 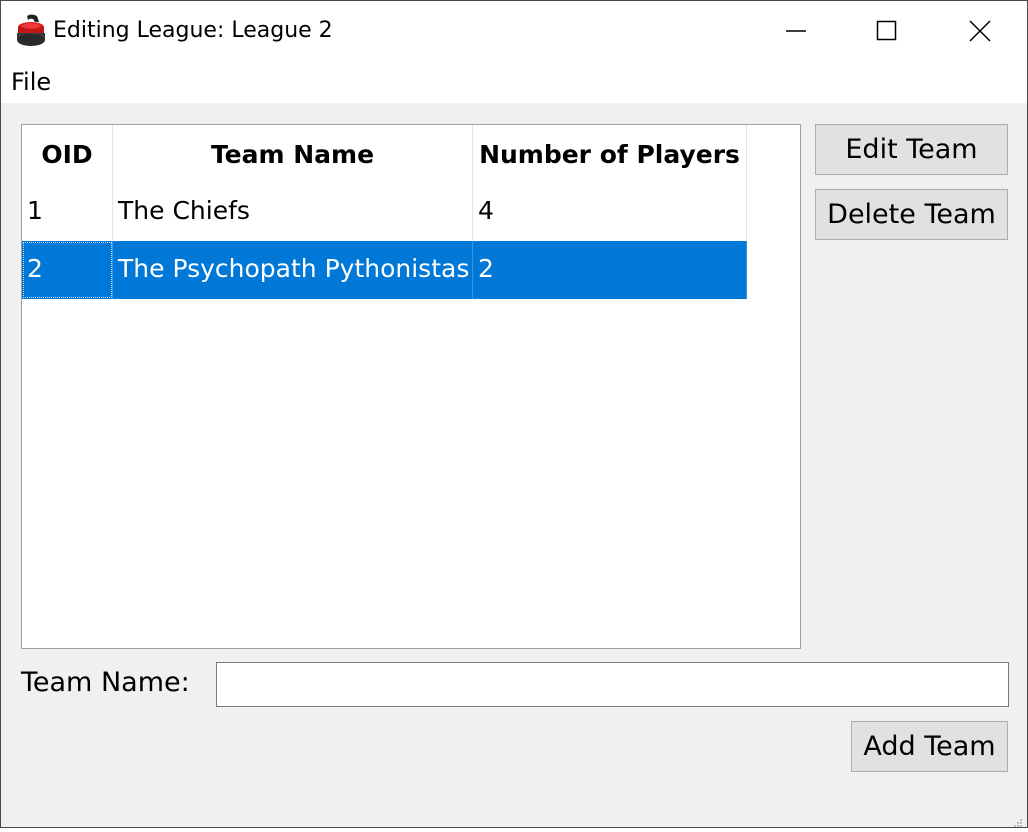 I want to click on cell-team-name: The Psychopath Pythonistas, so click(x=293, y=270).